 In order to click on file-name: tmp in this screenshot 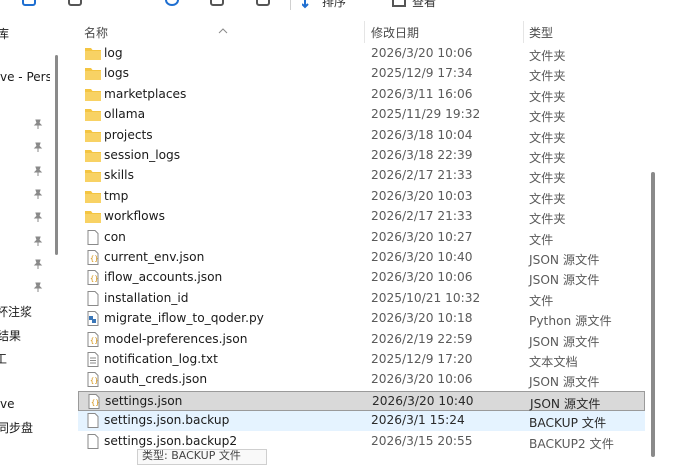, I will do `click(116, 195)`.